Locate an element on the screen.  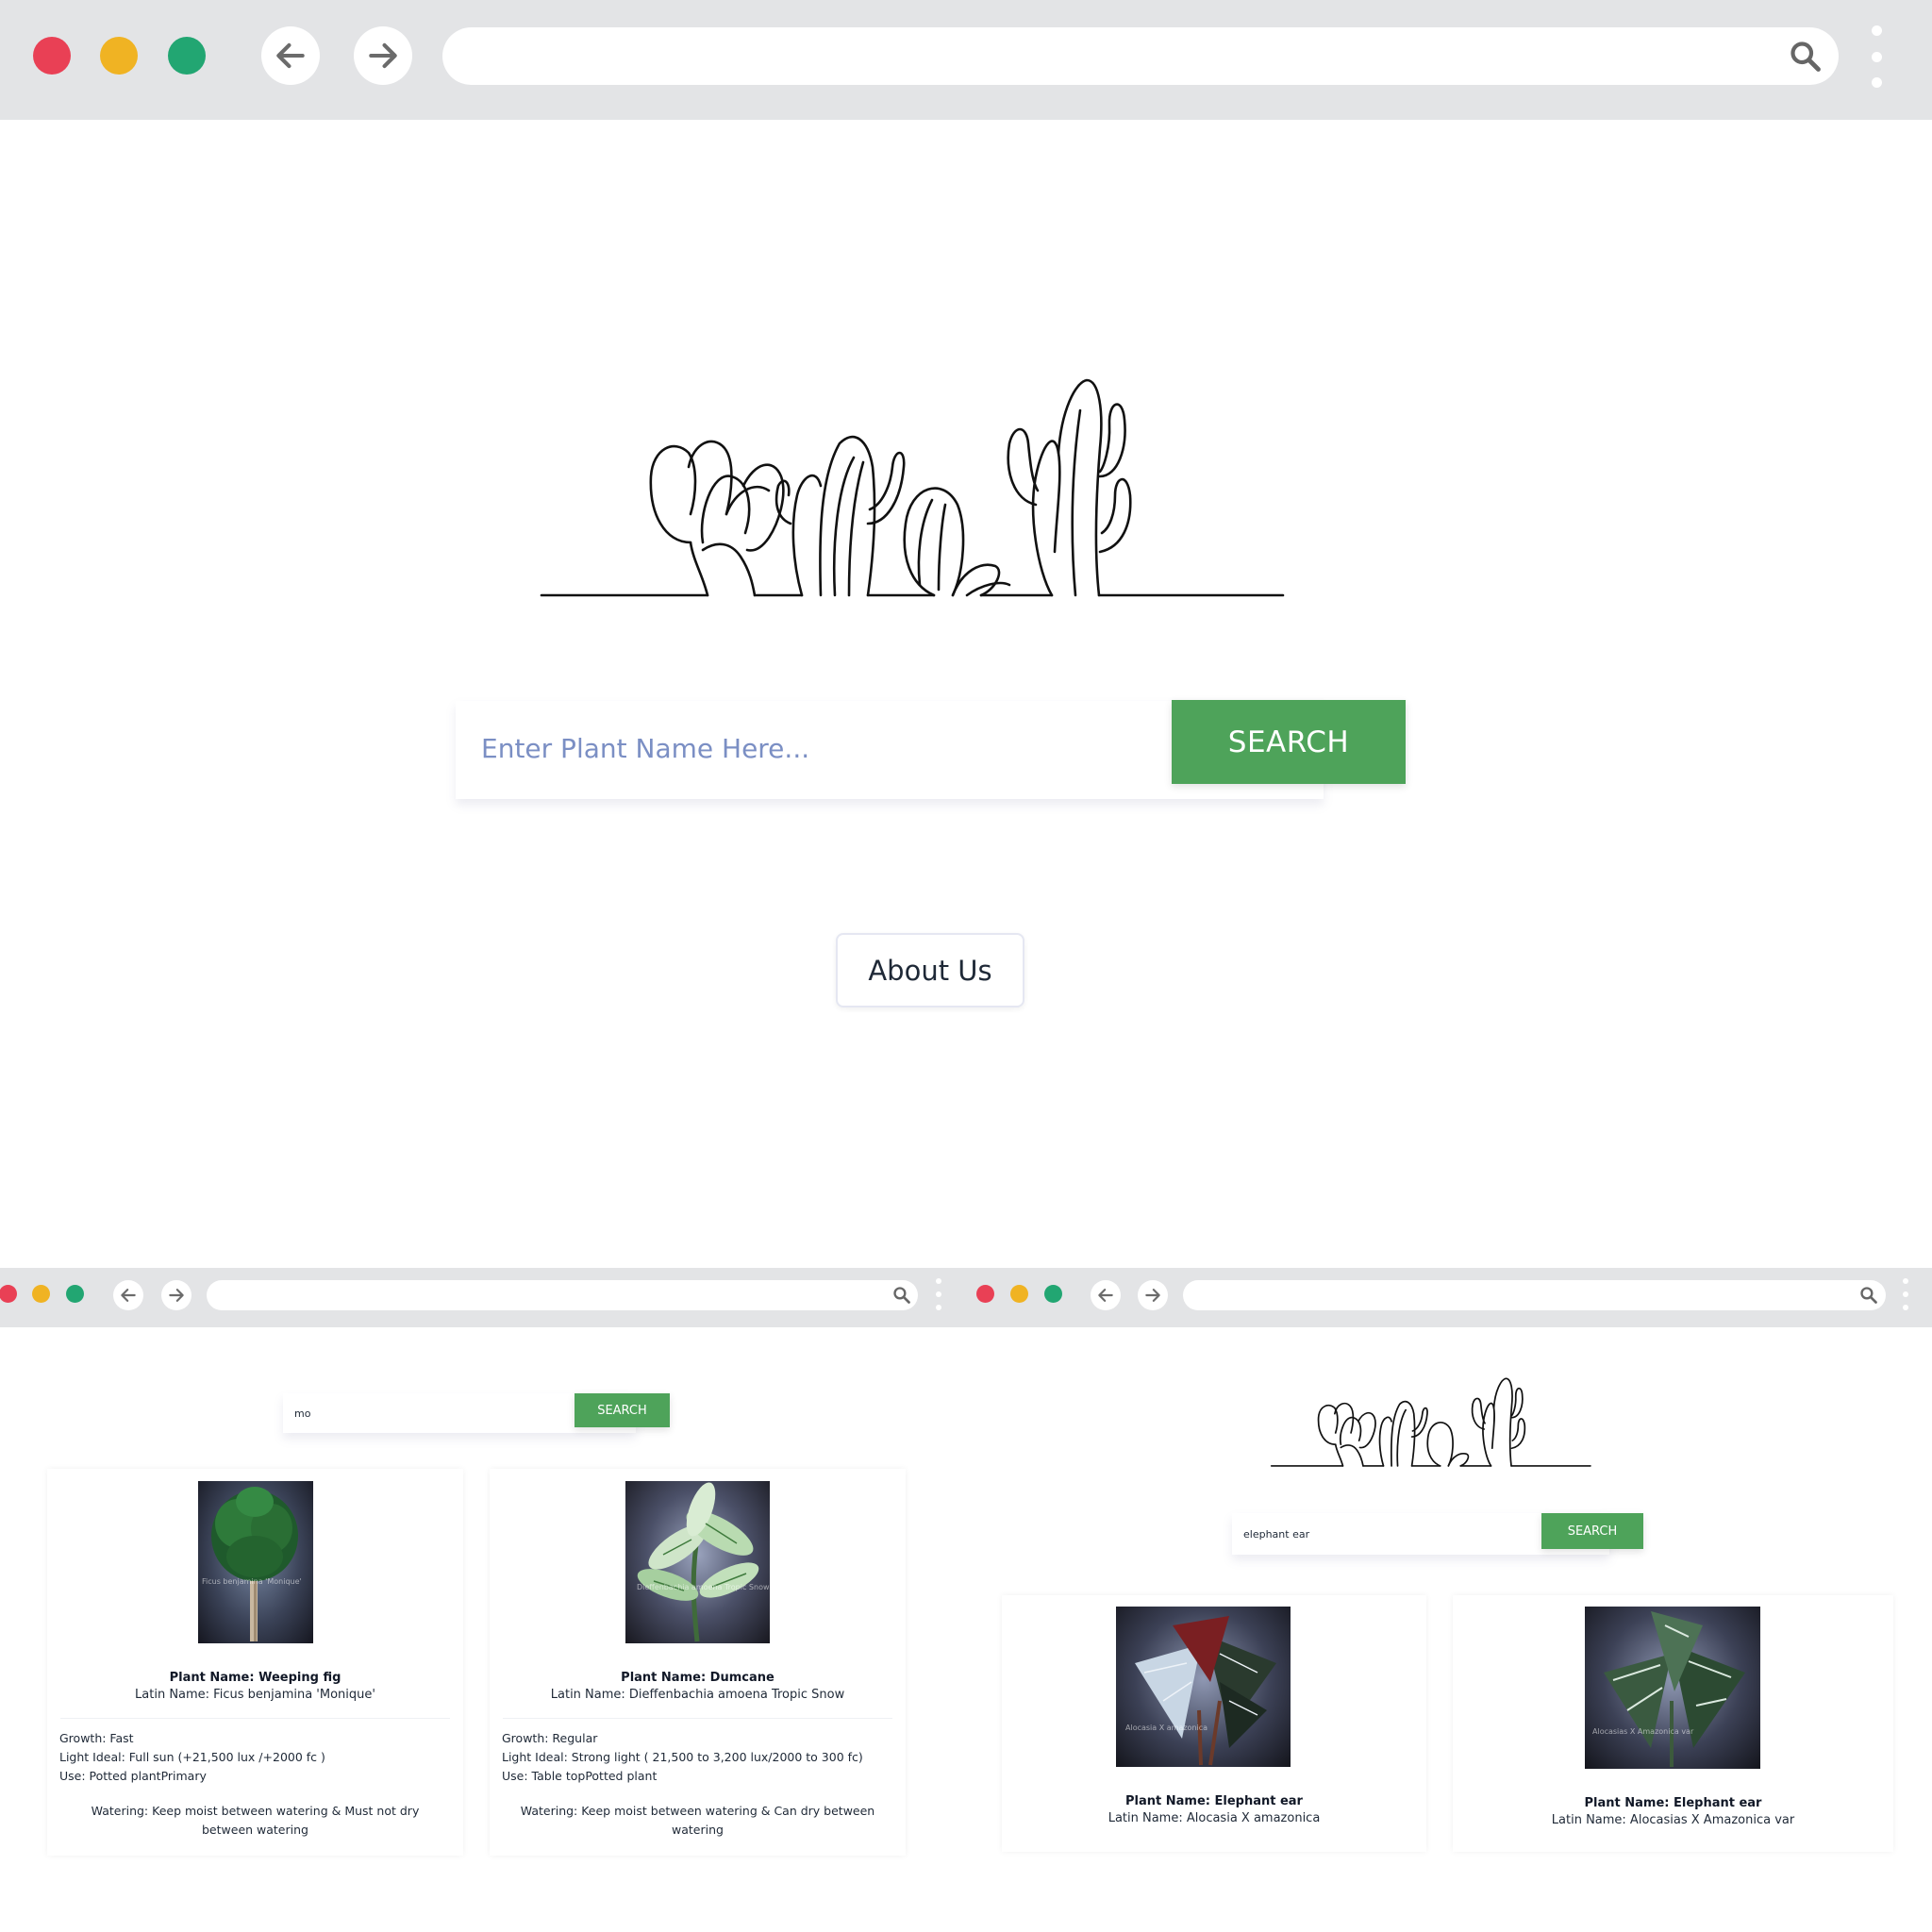
plant-use: Use: Table topPotted plant is located at coordinates (580, 1776).